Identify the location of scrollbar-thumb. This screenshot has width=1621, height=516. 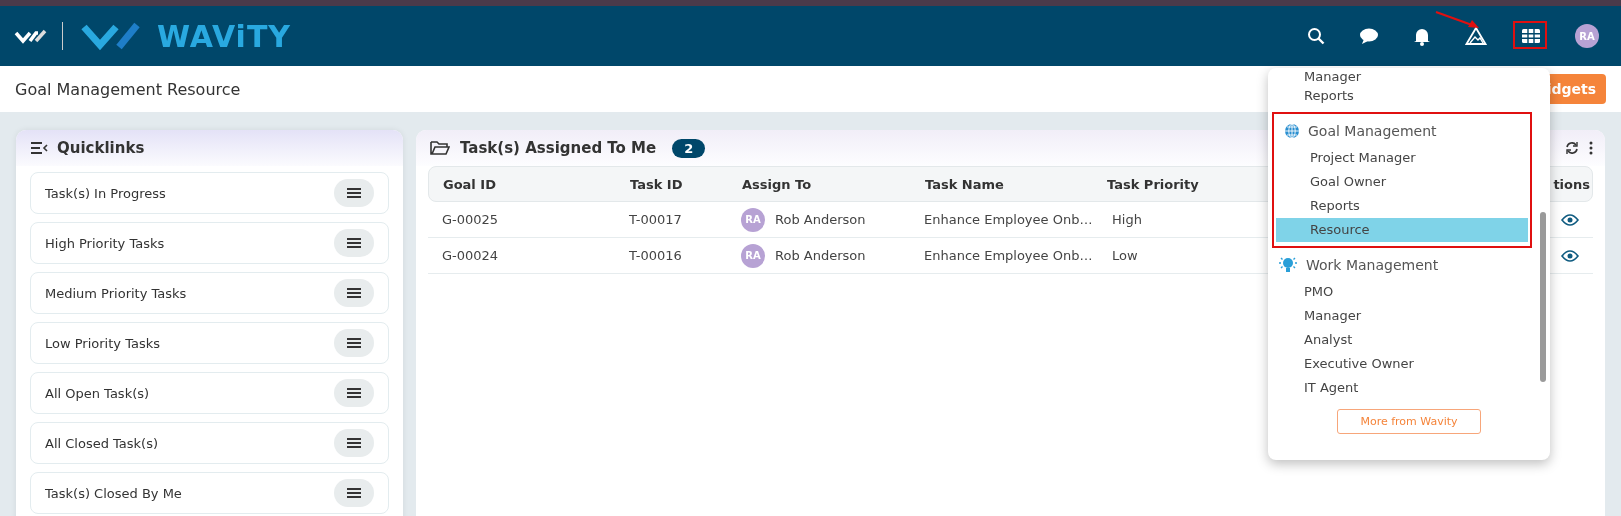
(1543, 297).